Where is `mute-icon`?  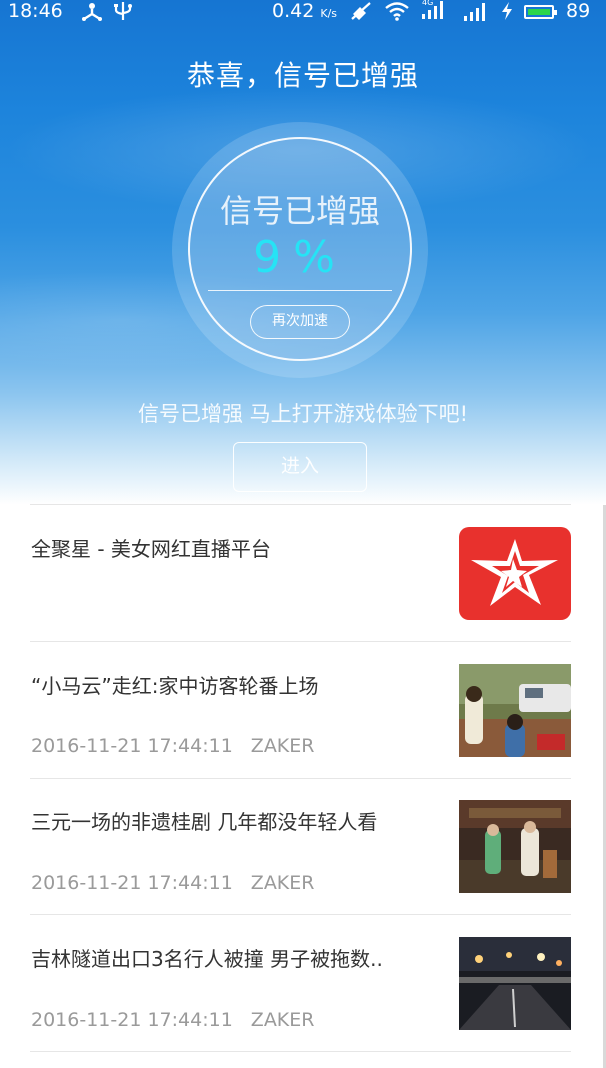
mute-icon is located at coordinates (361, 13).